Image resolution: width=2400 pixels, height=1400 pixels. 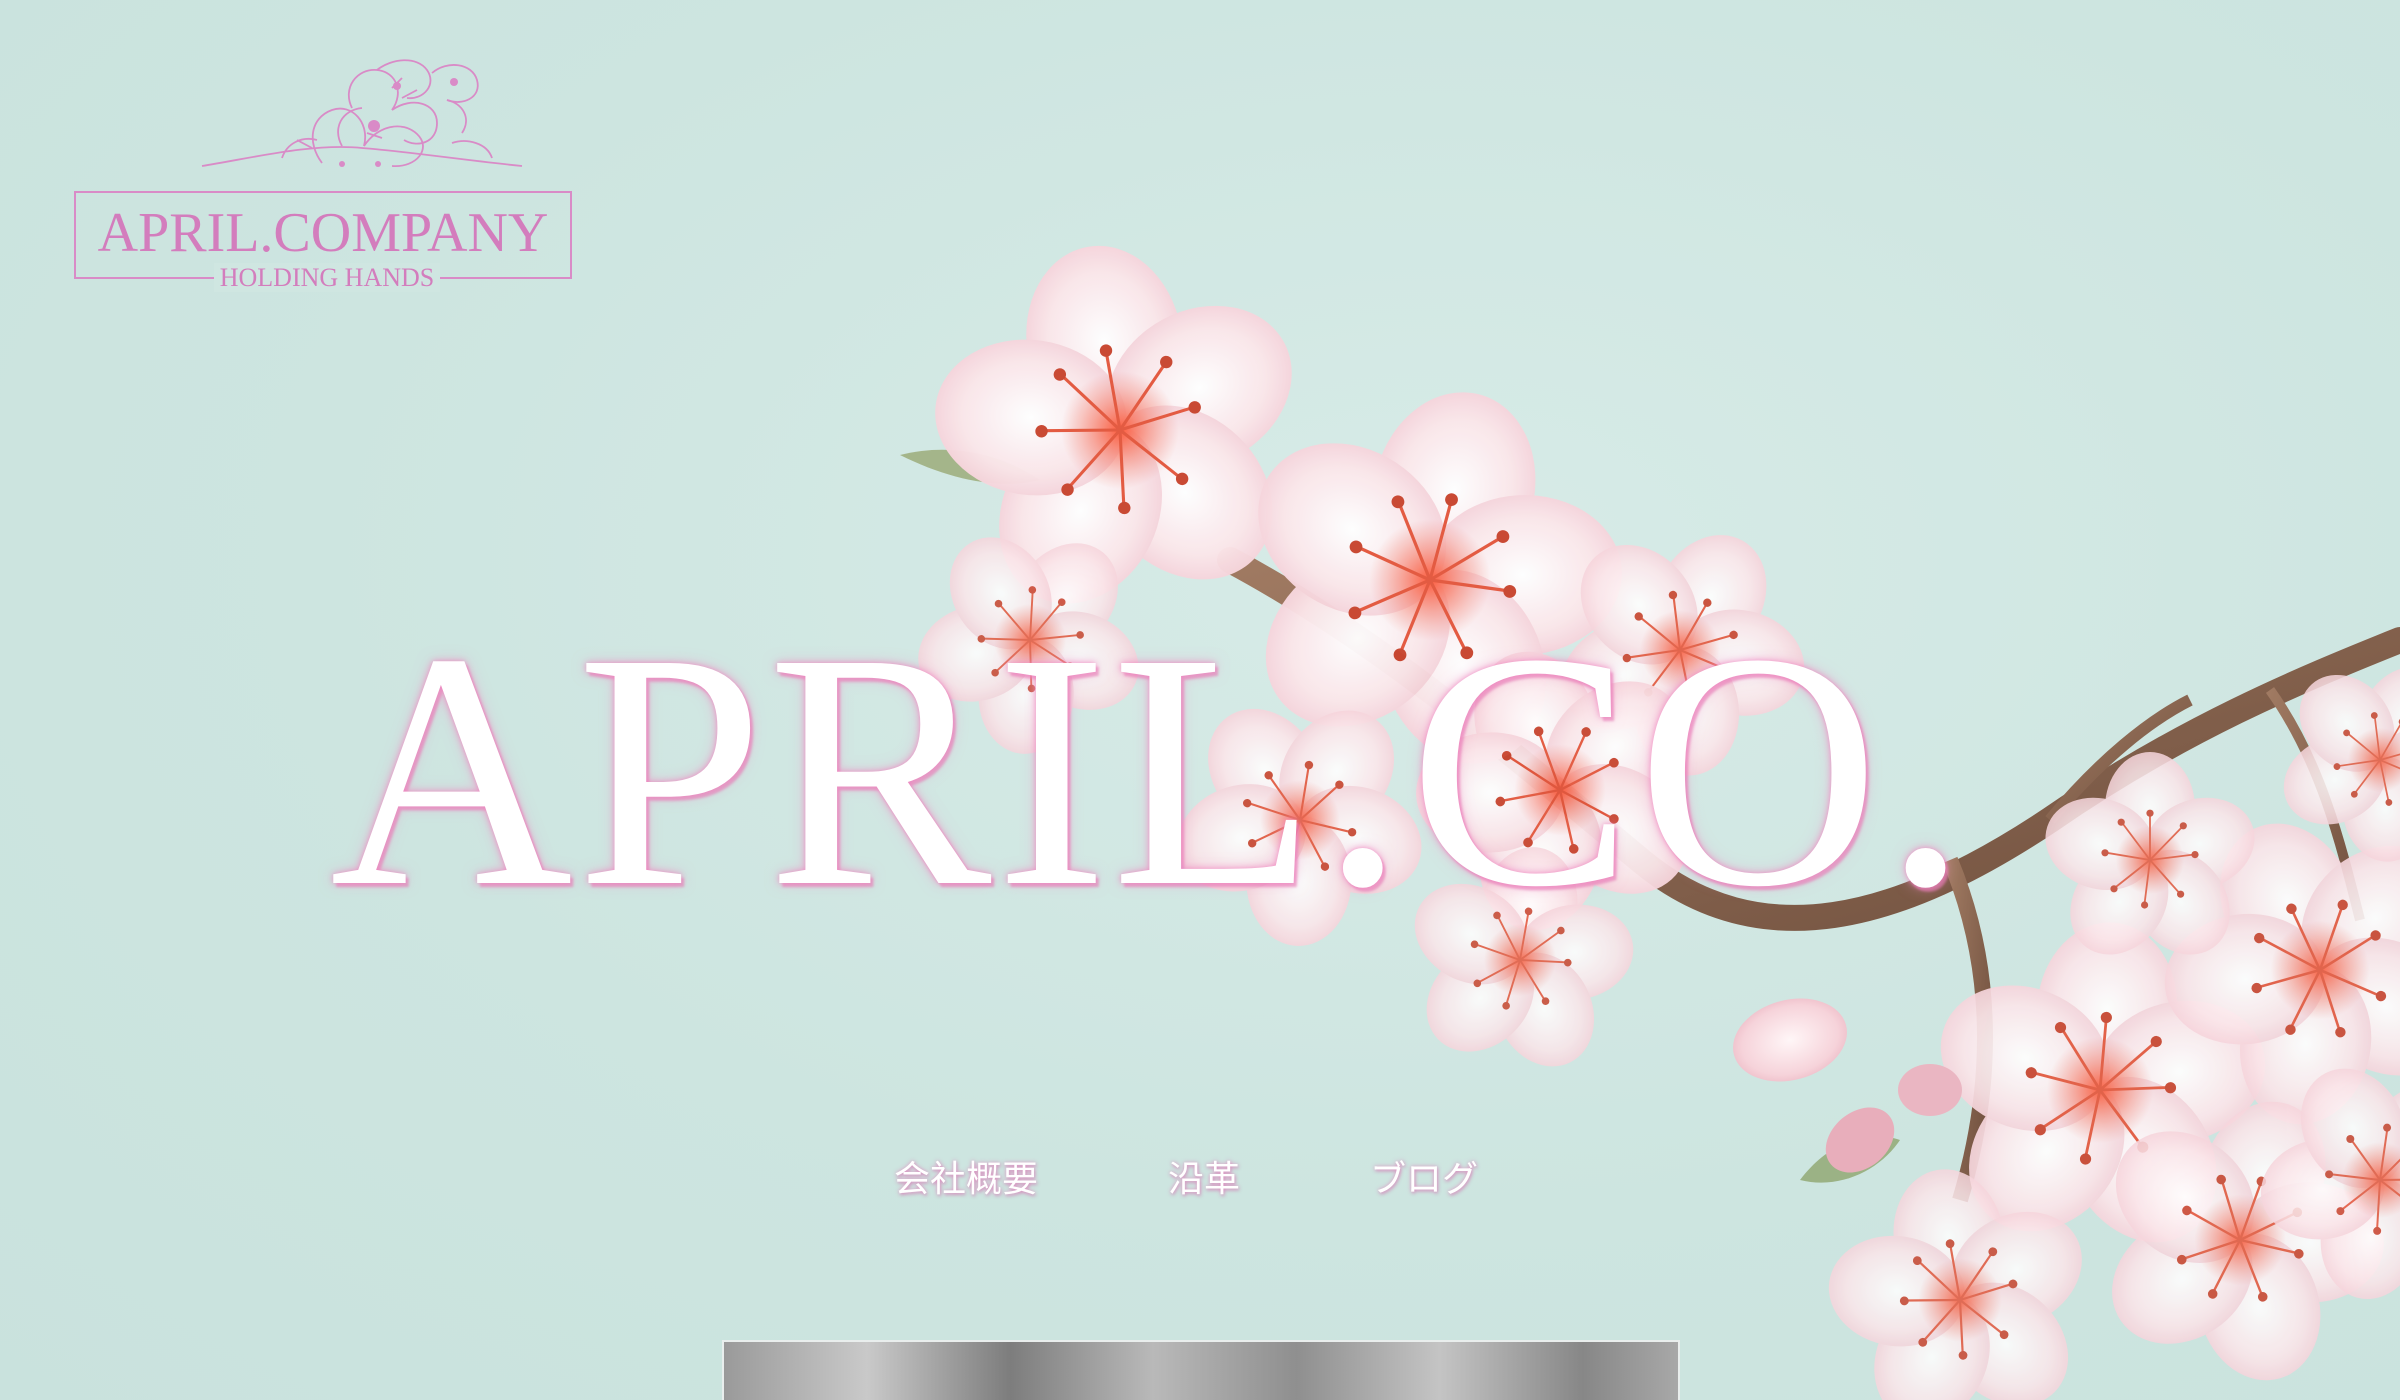 What do you see at coordinates (966, 1180) in the screenshot?
I see `nav-link-company-overview: 会社概要` at bounding box center [966, 1180].